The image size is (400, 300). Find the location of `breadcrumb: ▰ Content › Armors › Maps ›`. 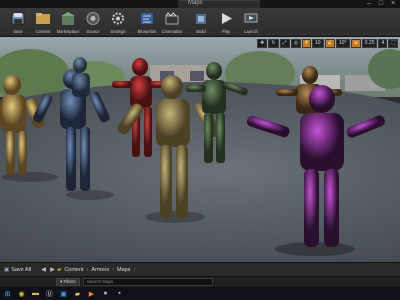

breadcrumb: ▰ Content › Armors › Maps › is located at coordinates (97, 270).